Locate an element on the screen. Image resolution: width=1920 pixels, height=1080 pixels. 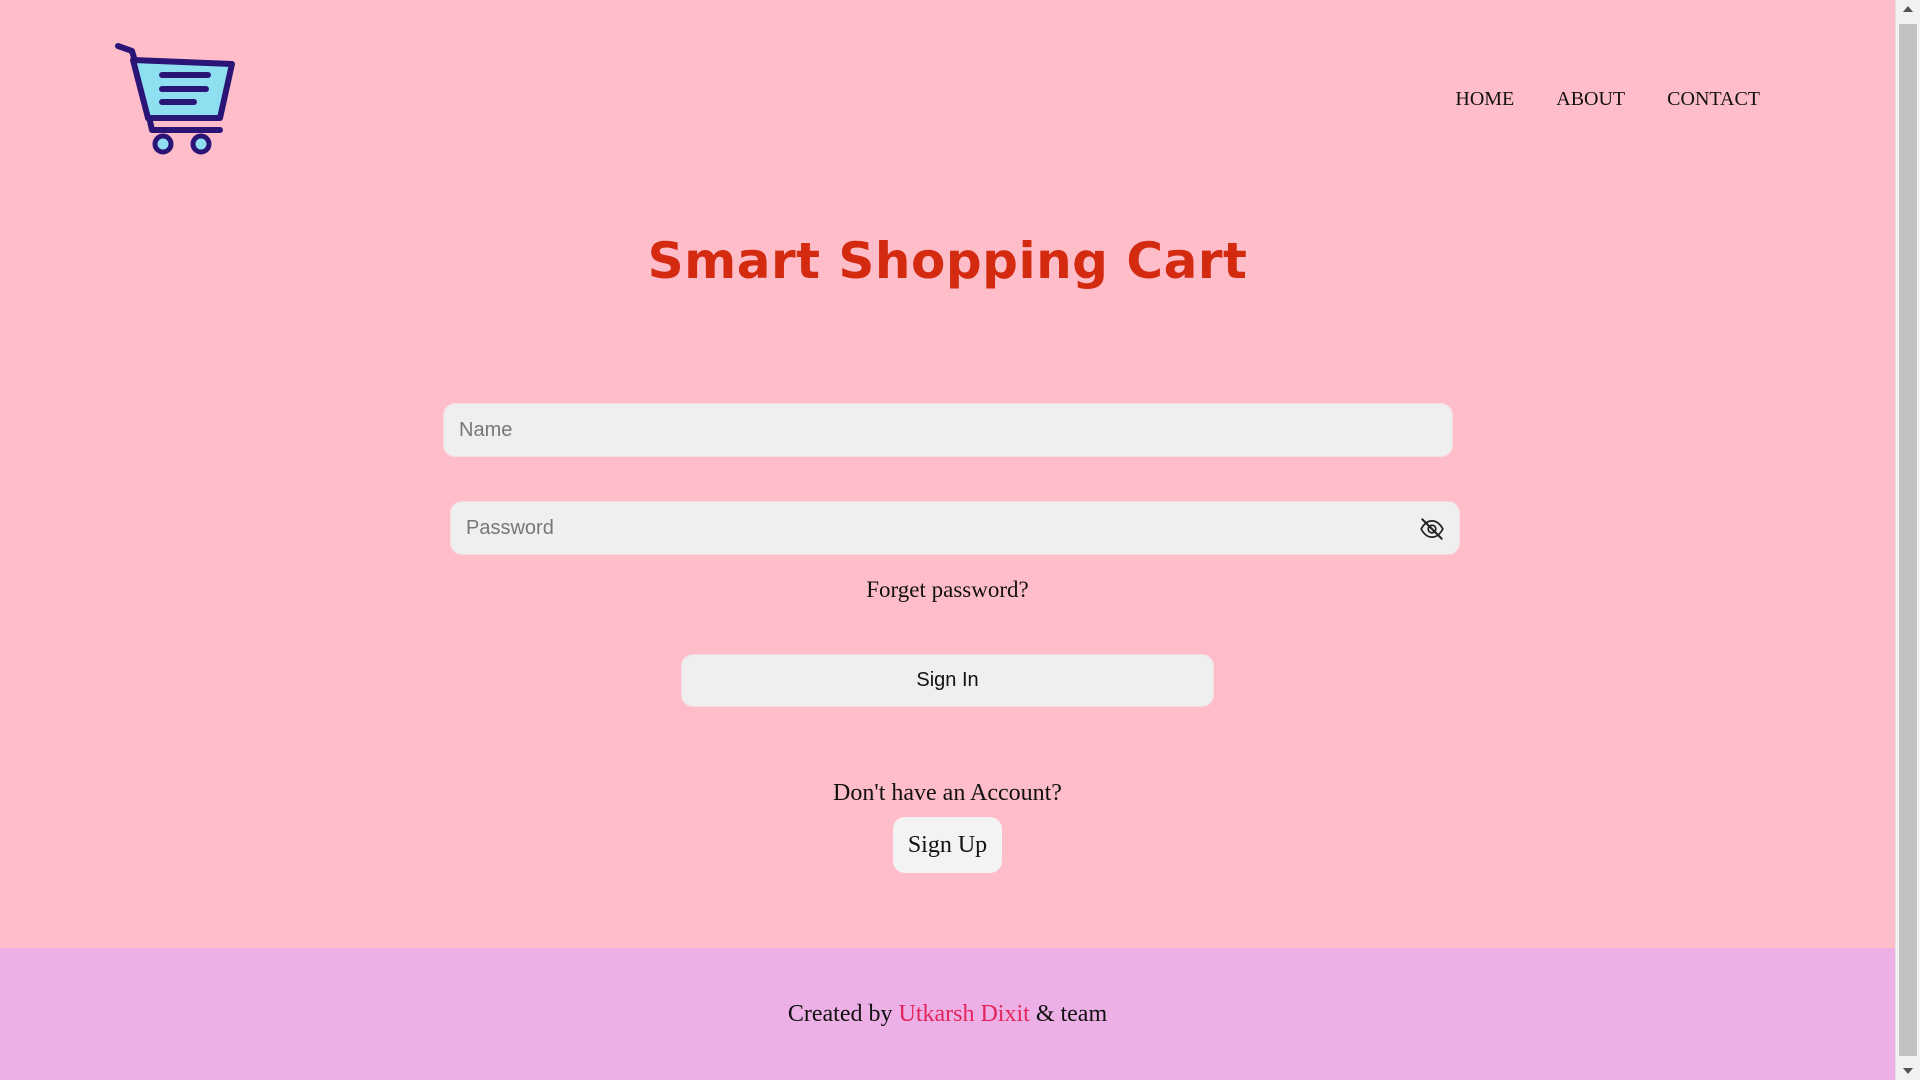
name-input is located at coordinates (948, 430).